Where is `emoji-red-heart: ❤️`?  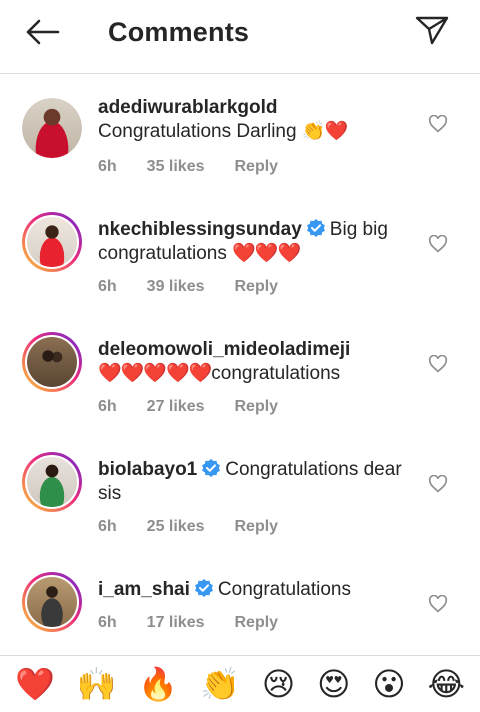 emoji-red-heart: ❤️ is located at coordinates (35, 684).